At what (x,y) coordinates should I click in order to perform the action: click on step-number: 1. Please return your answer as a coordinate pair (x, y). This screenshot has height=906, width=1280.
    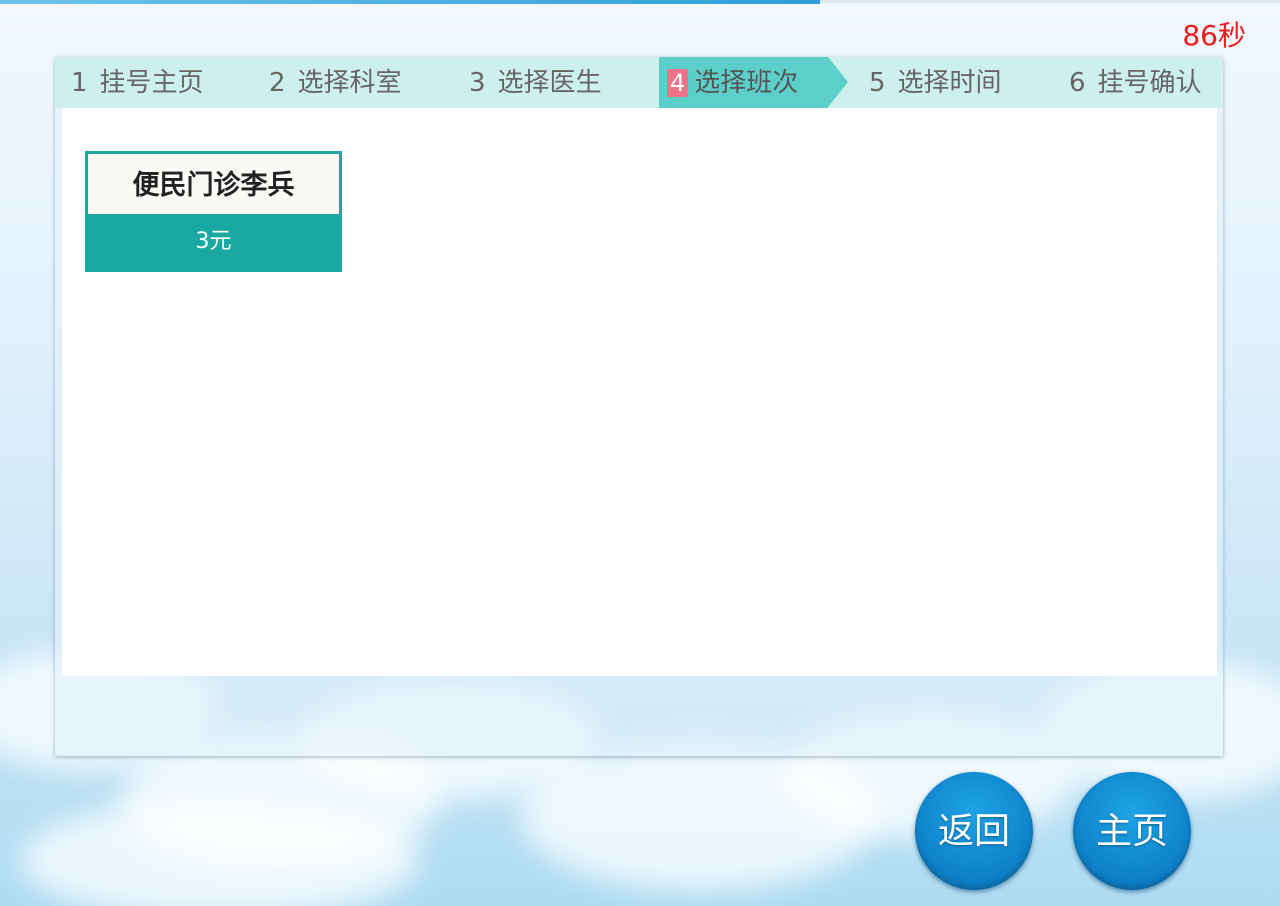
    Looking at the image, I should click on (79, 83).